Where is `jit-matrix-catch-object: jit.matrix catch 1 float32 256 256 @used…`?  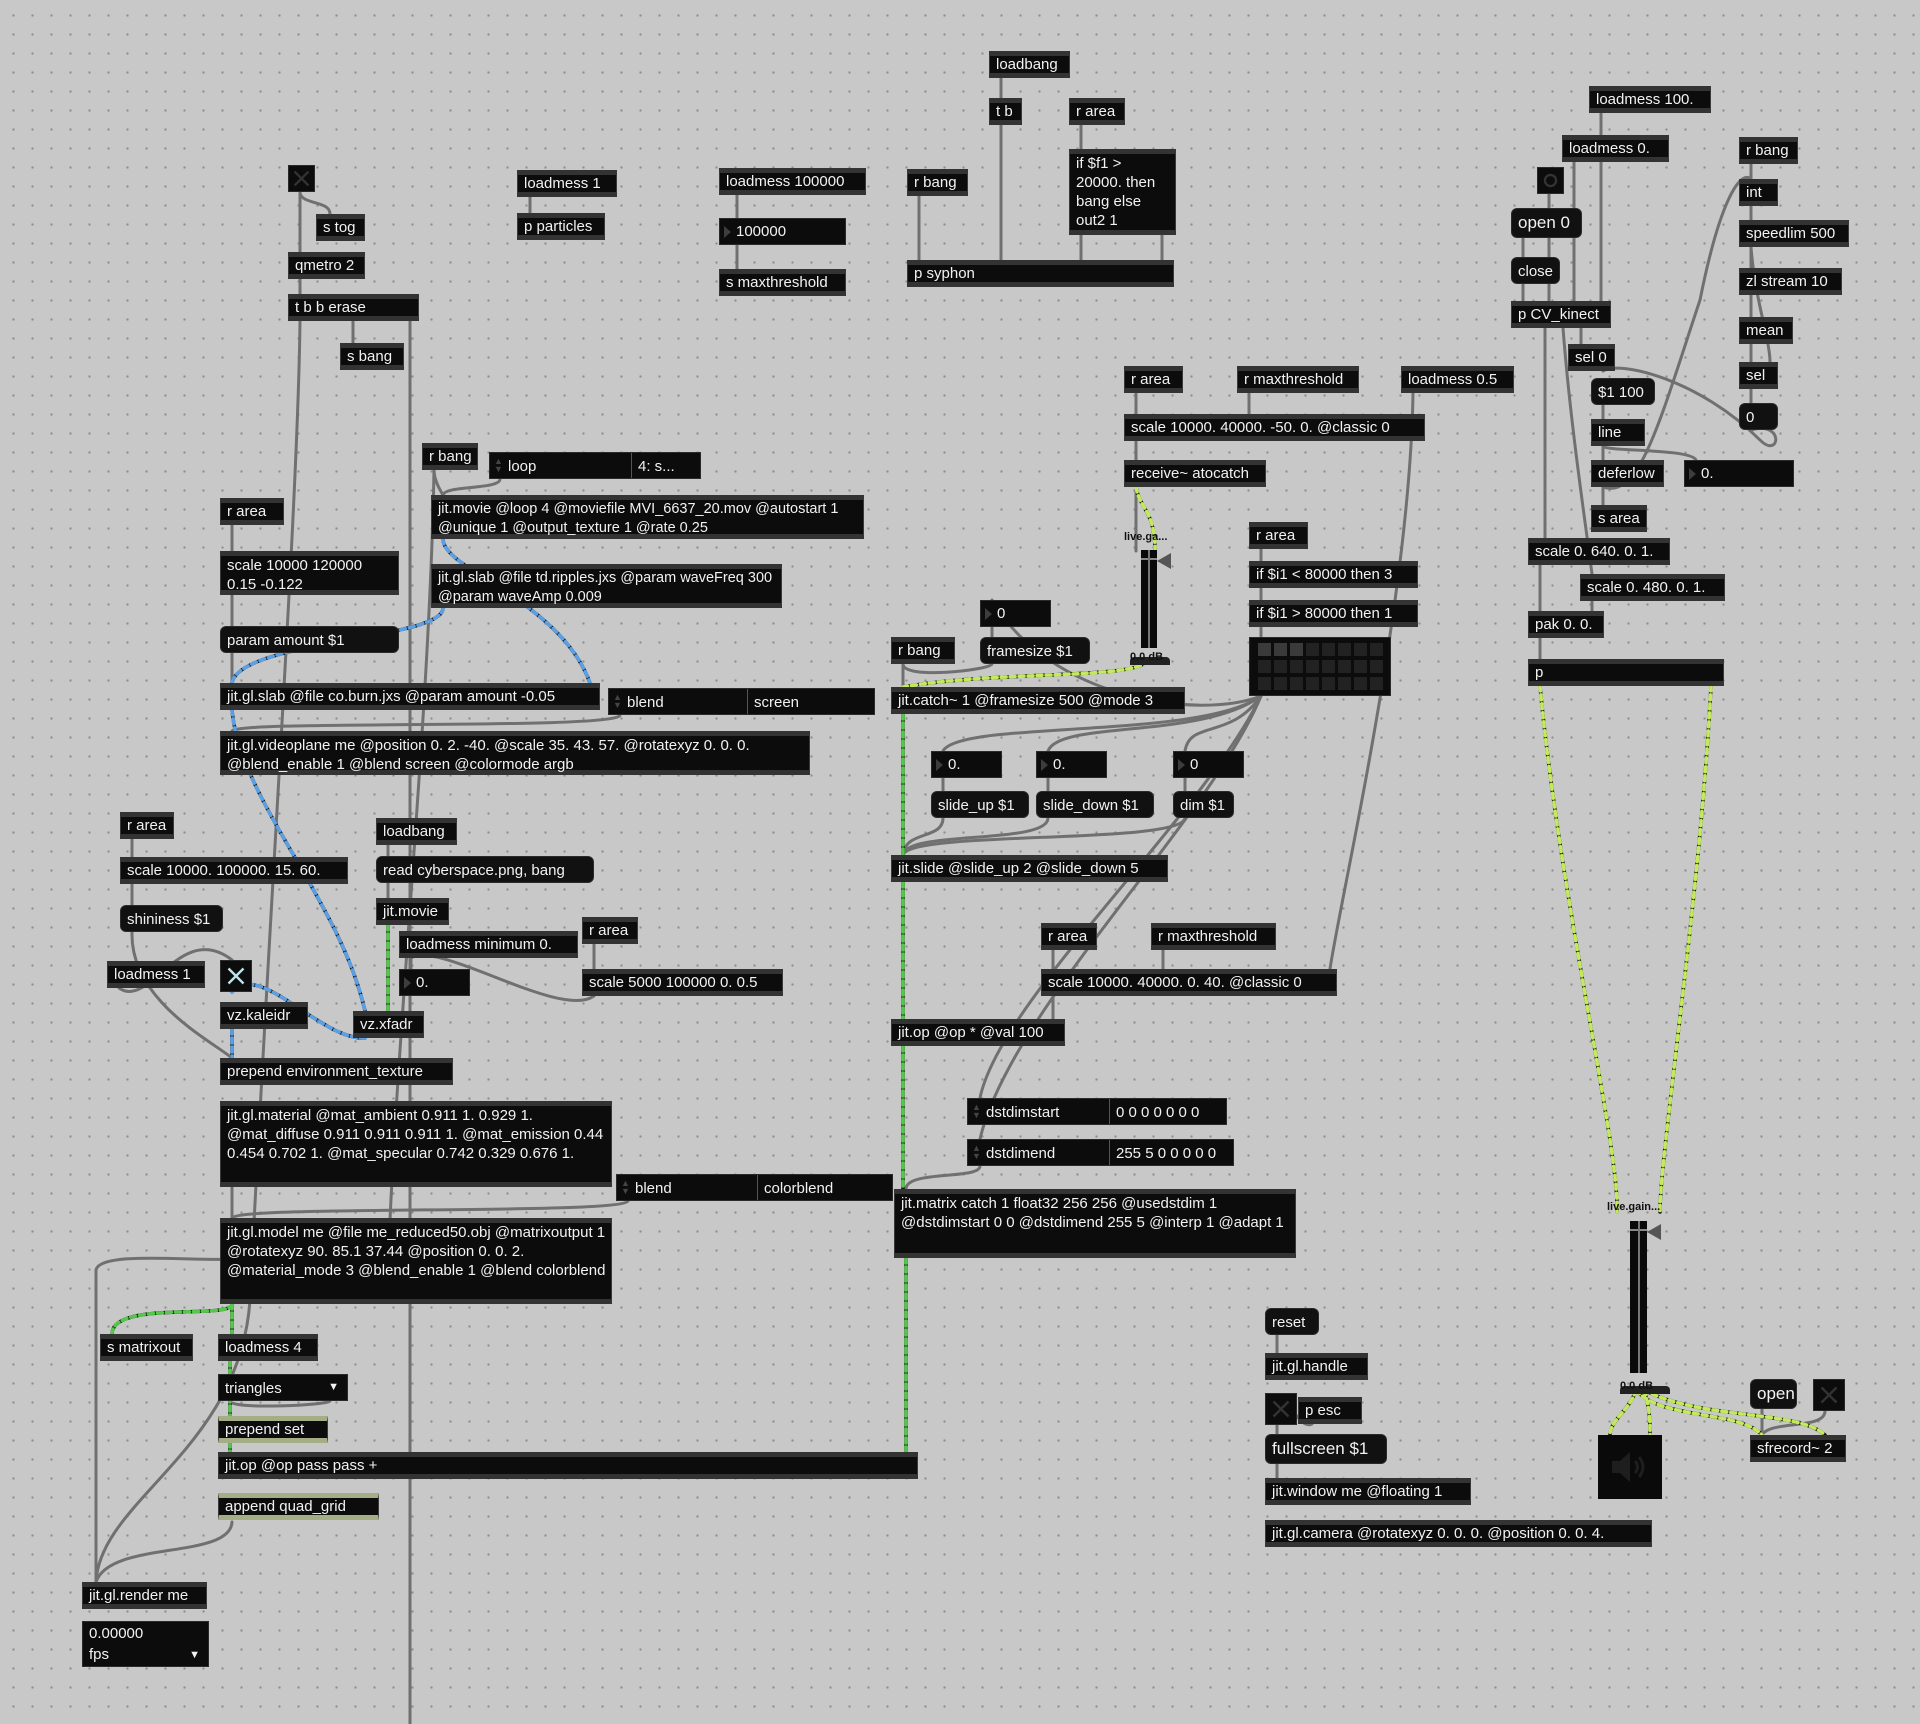 jit-matrix-catch-object: jit.matrix catch 1 float32 256 256 @used… is located at coordinates (1095, 1223).